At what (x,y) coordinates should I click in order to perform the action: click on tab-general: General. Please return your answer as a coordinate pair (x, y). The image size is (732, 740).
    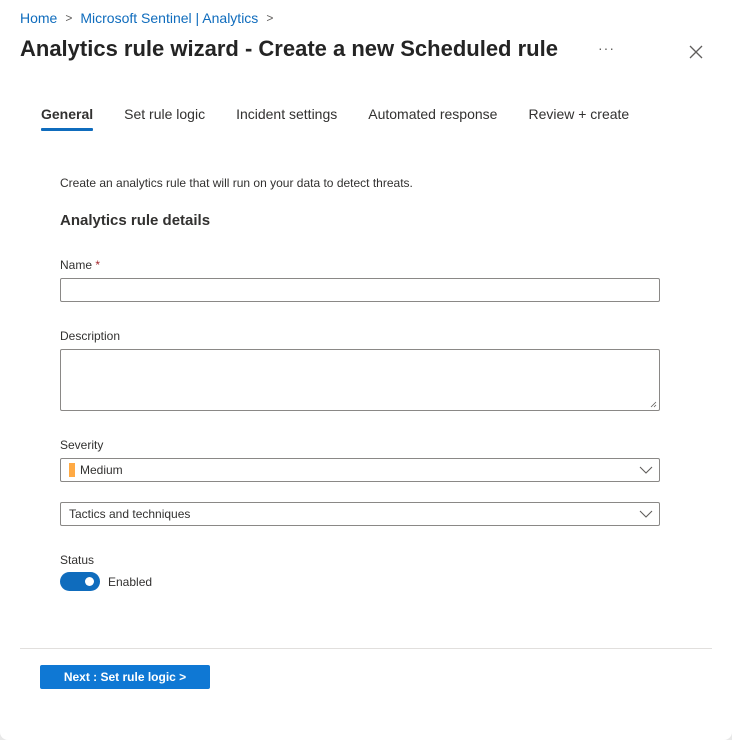
    Looking at the image, I should click on (67, 118).